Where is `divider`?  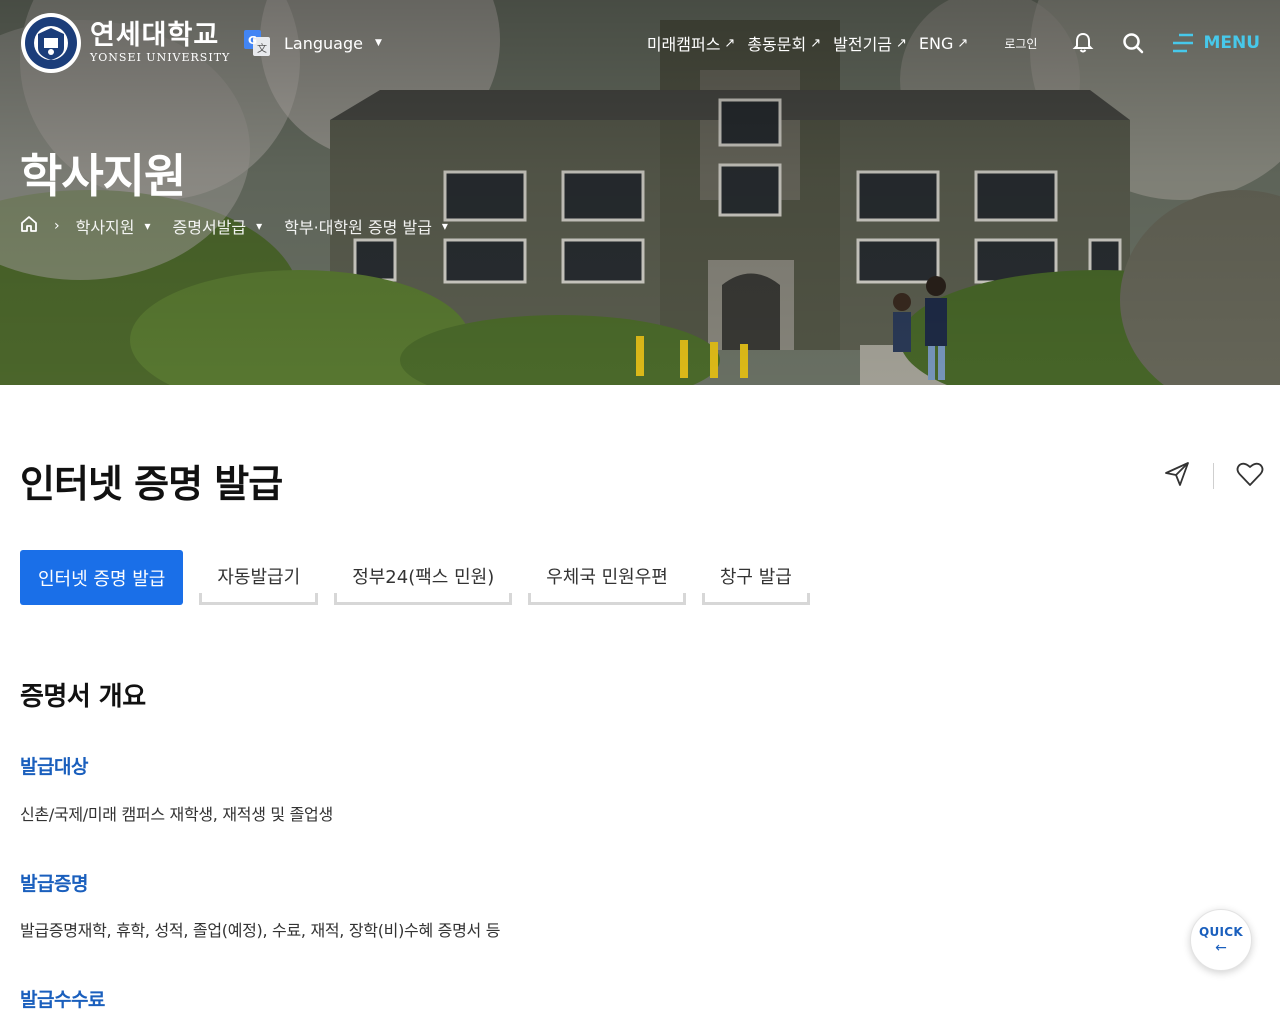
divider is located at coordinates (1213, 476).